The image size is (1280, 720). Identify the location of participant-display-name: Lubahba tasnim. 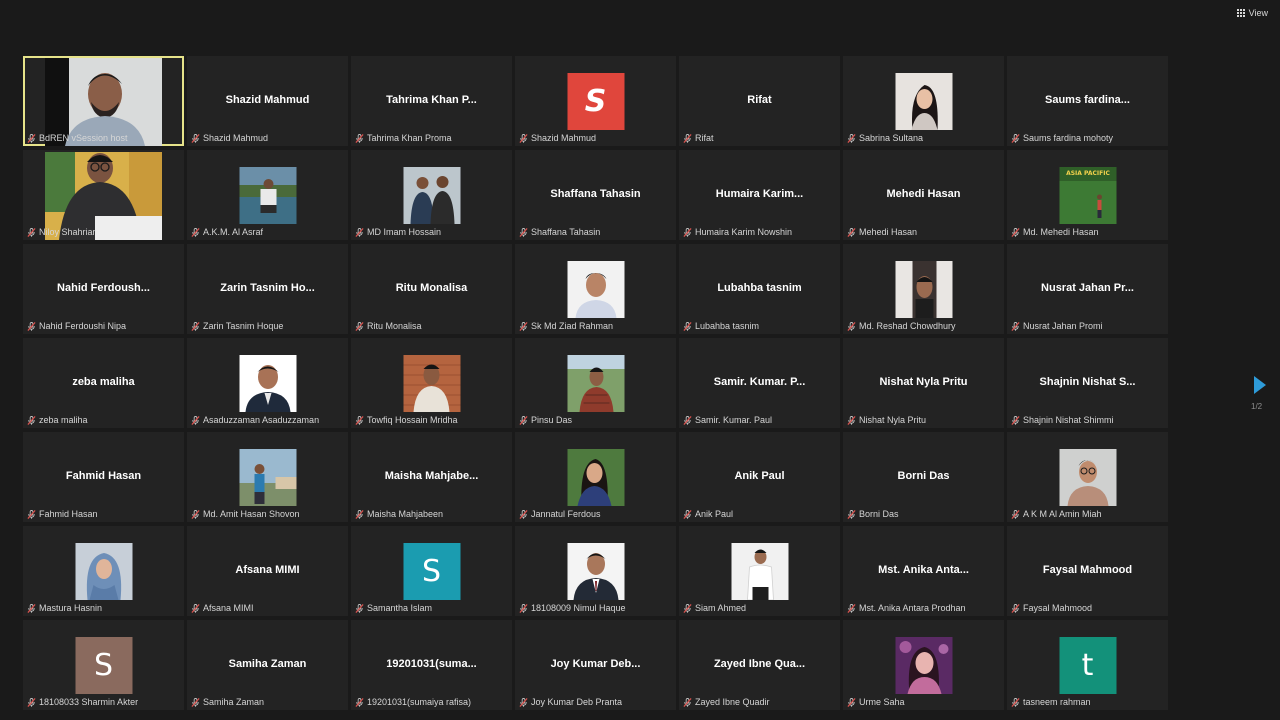
(759, 288).